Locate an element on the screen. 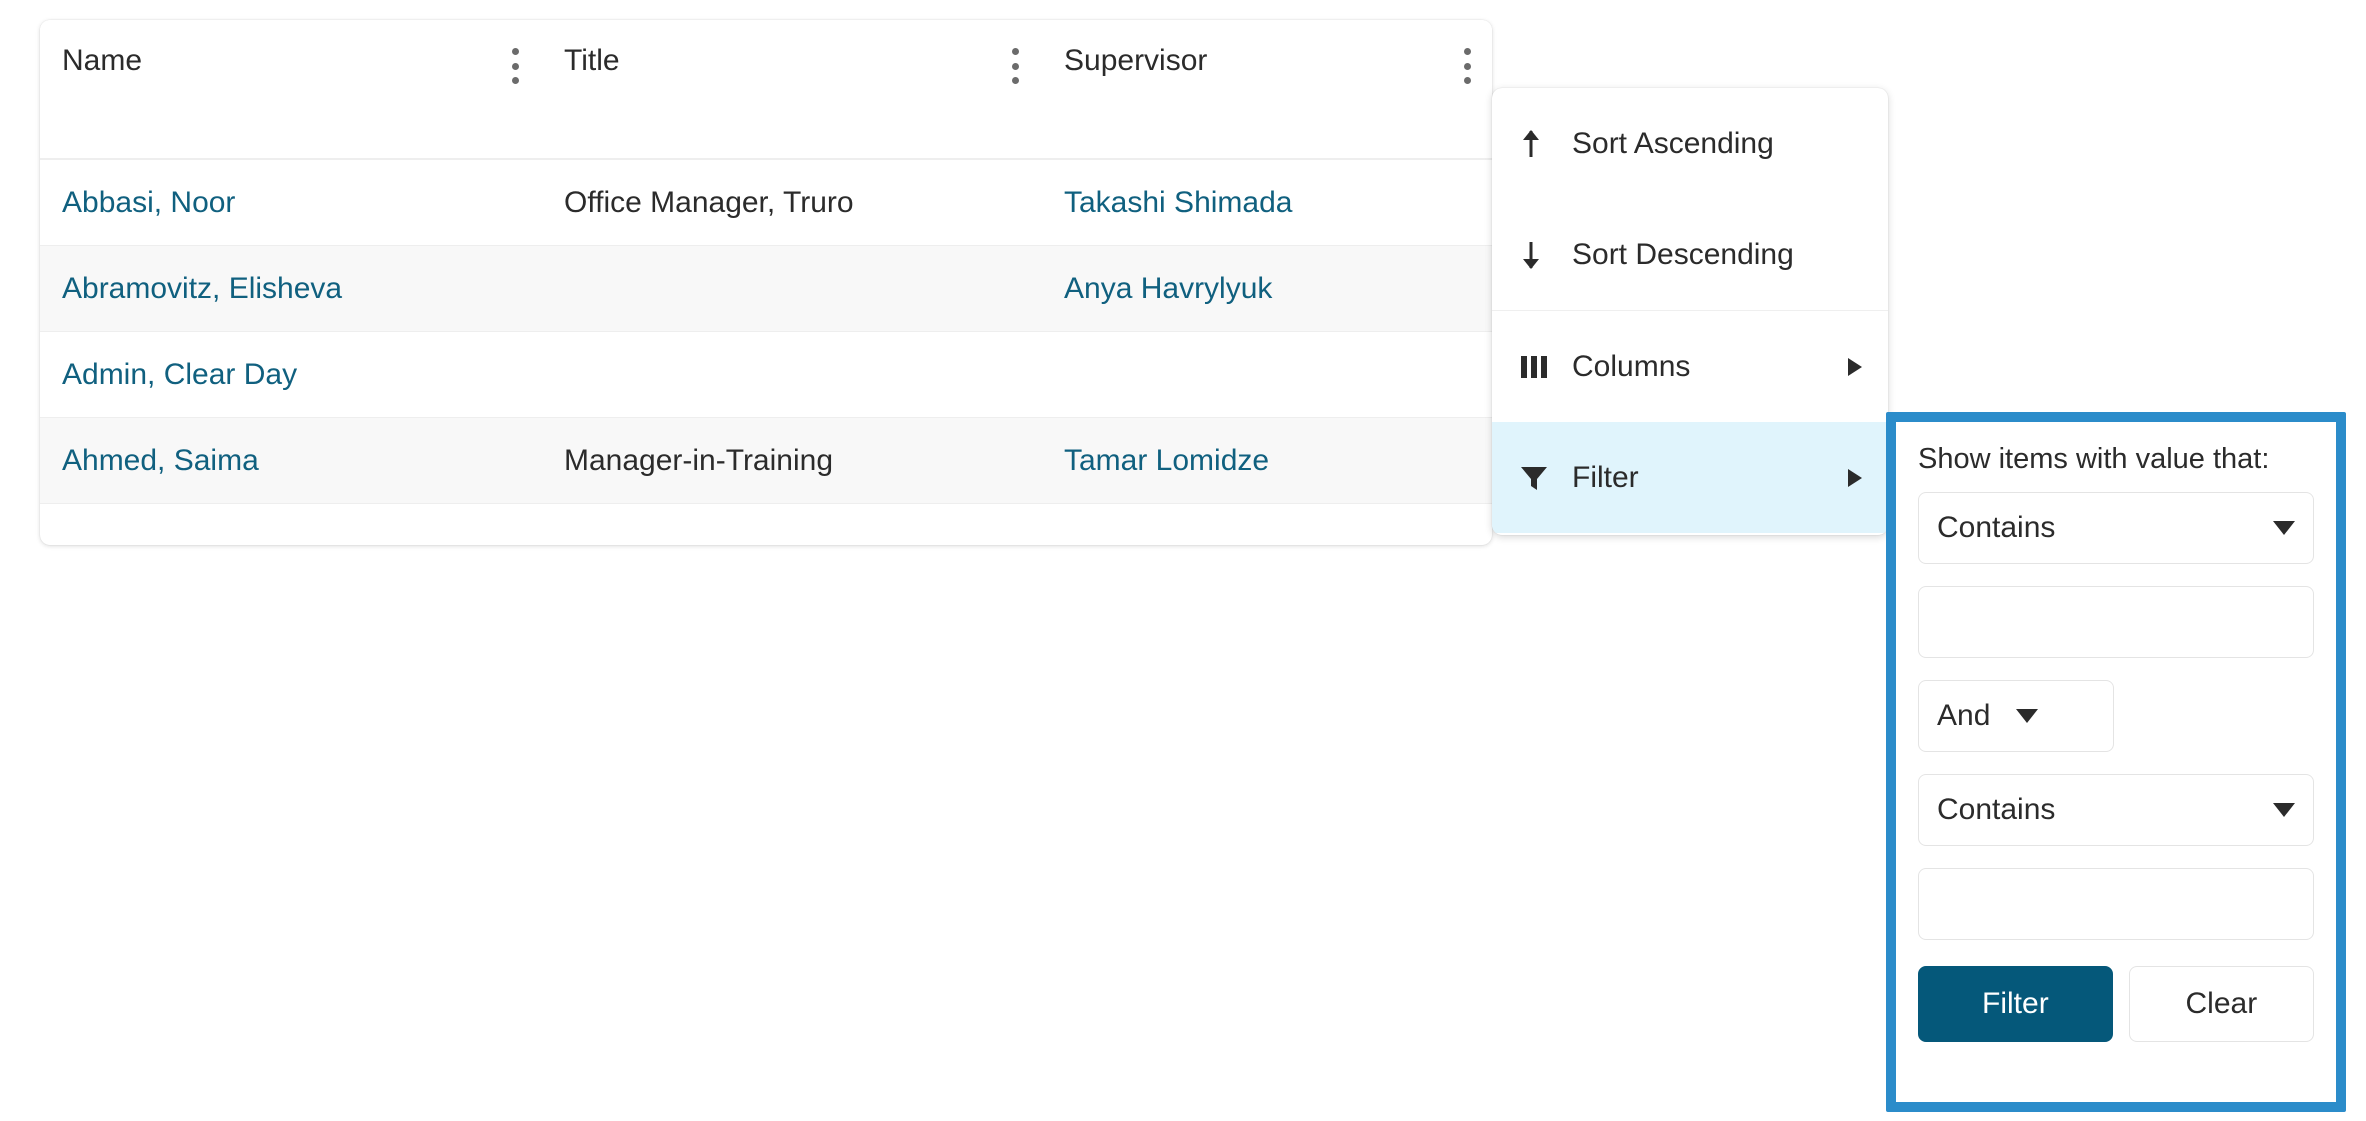 The image size is (2366, 1121). menu-item-columns-label: Columns is located at coordinates (1631, 366).